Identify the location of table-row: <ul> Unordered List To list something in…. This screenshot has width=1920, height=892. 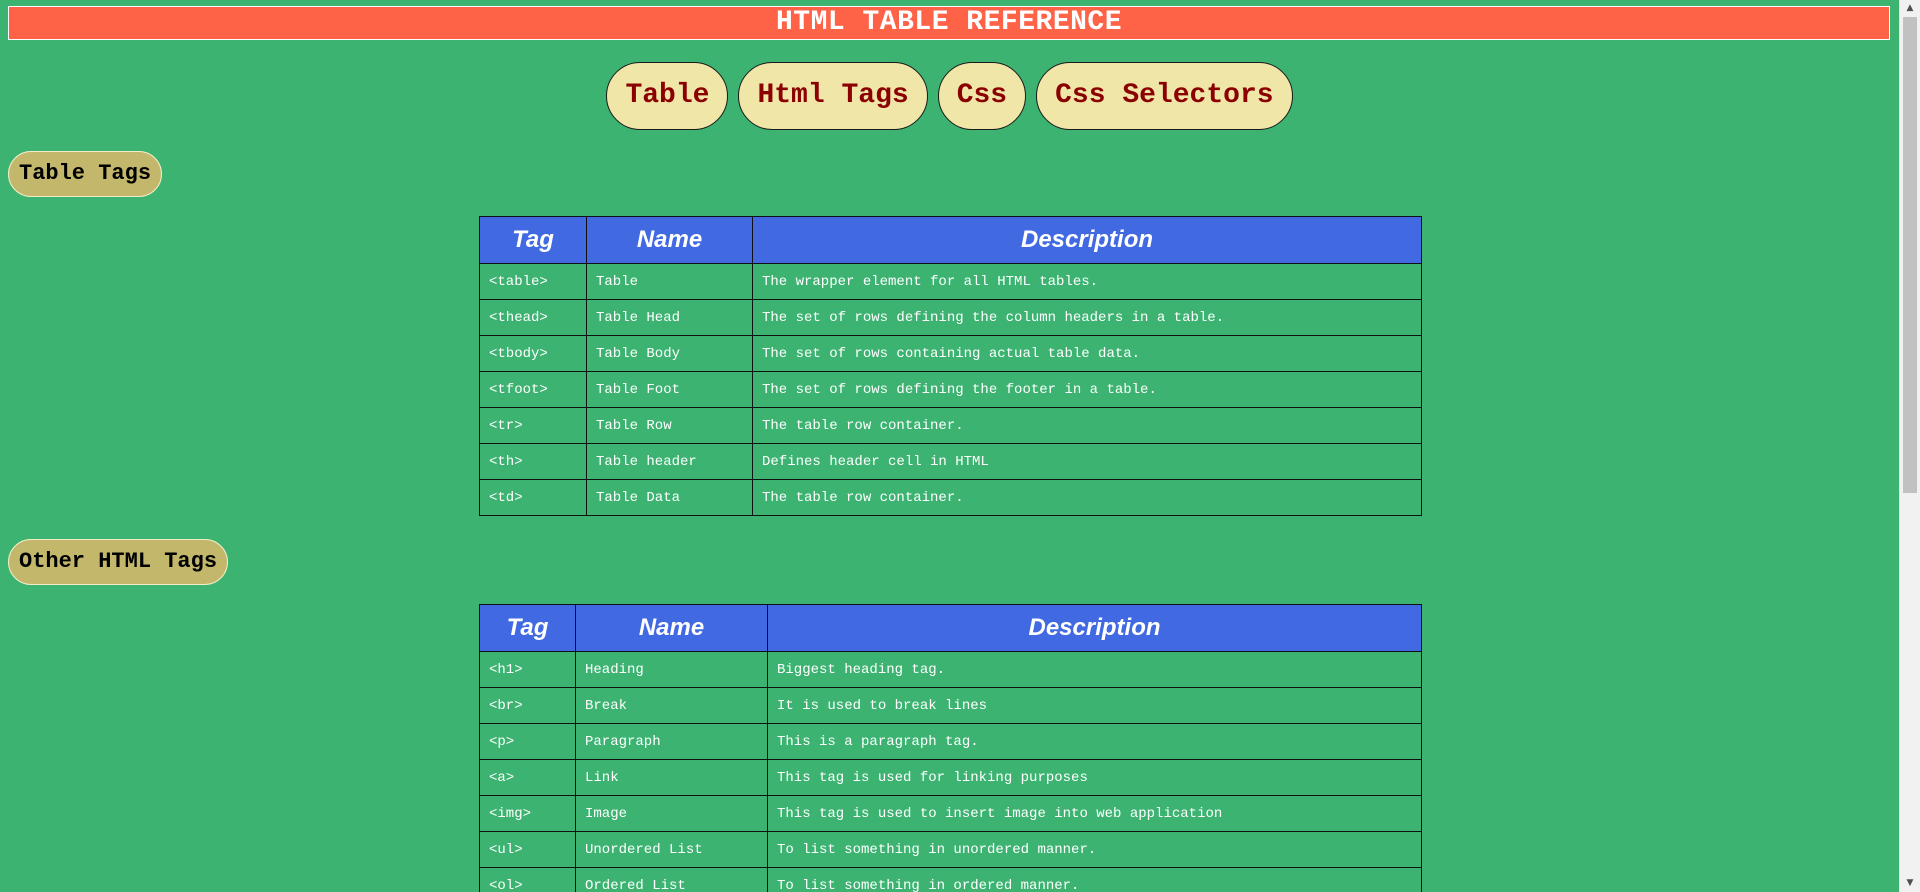
(950, 849).